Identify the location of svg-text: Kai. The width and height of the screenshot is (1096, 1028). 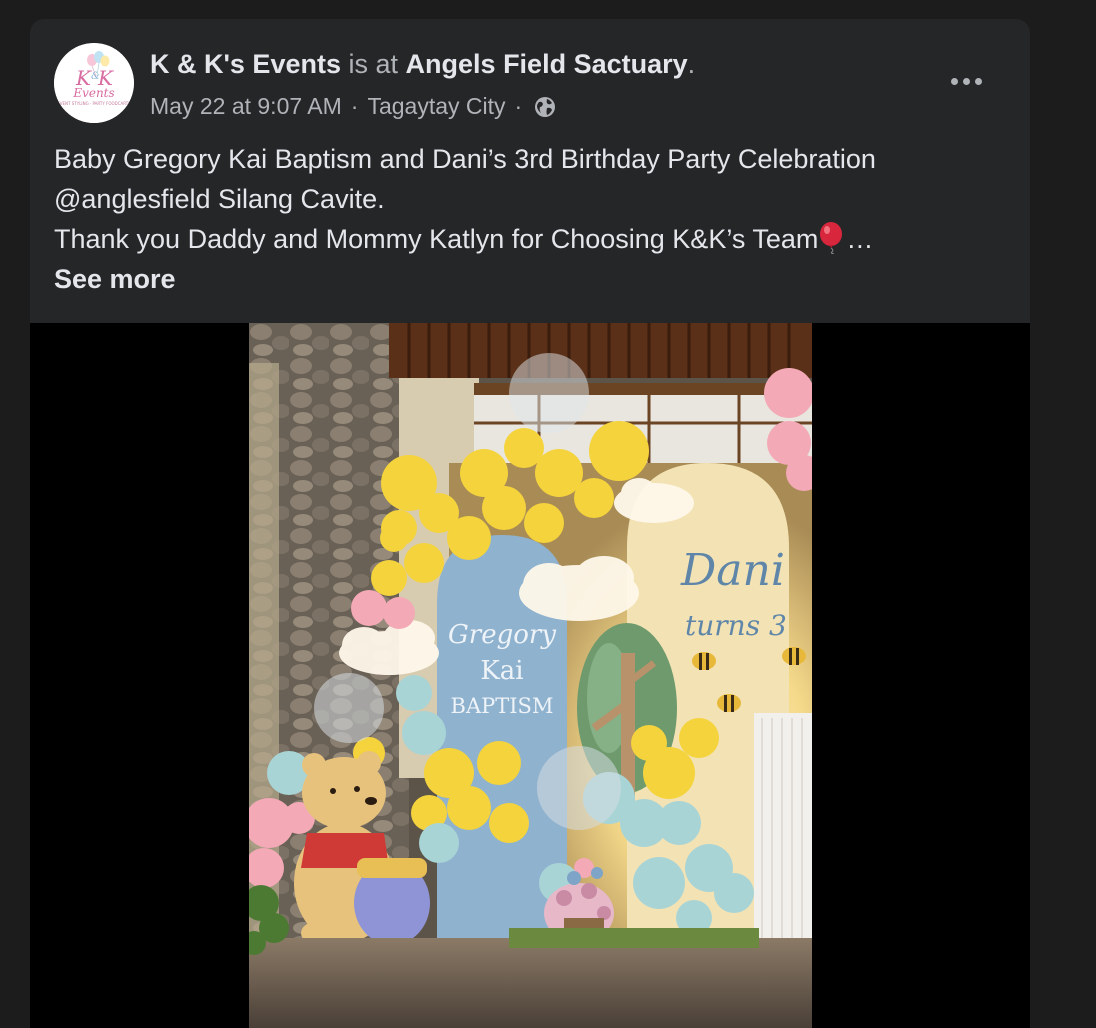
(501, 671).